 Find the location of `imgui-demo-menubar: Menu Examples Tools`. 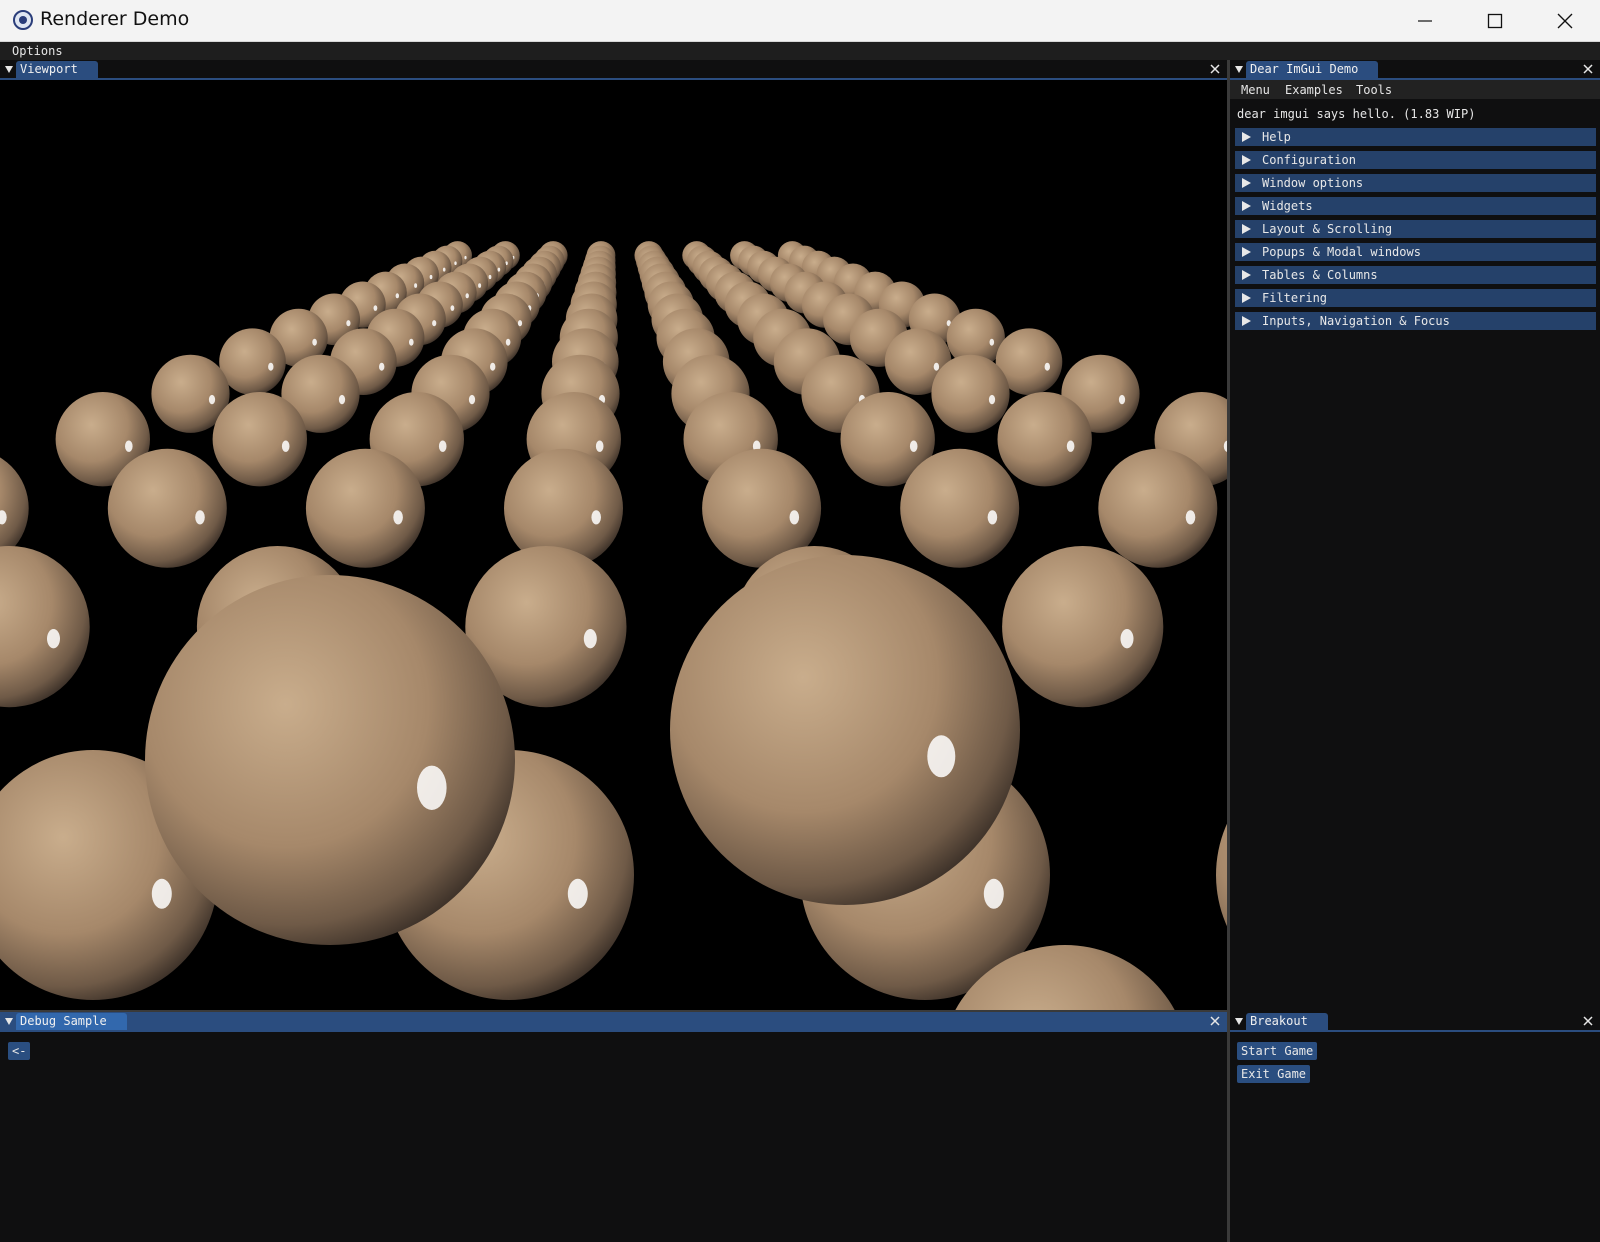

imgui-demo-menubar: Menu Examples Tools is located at coordinates (1415, 89).